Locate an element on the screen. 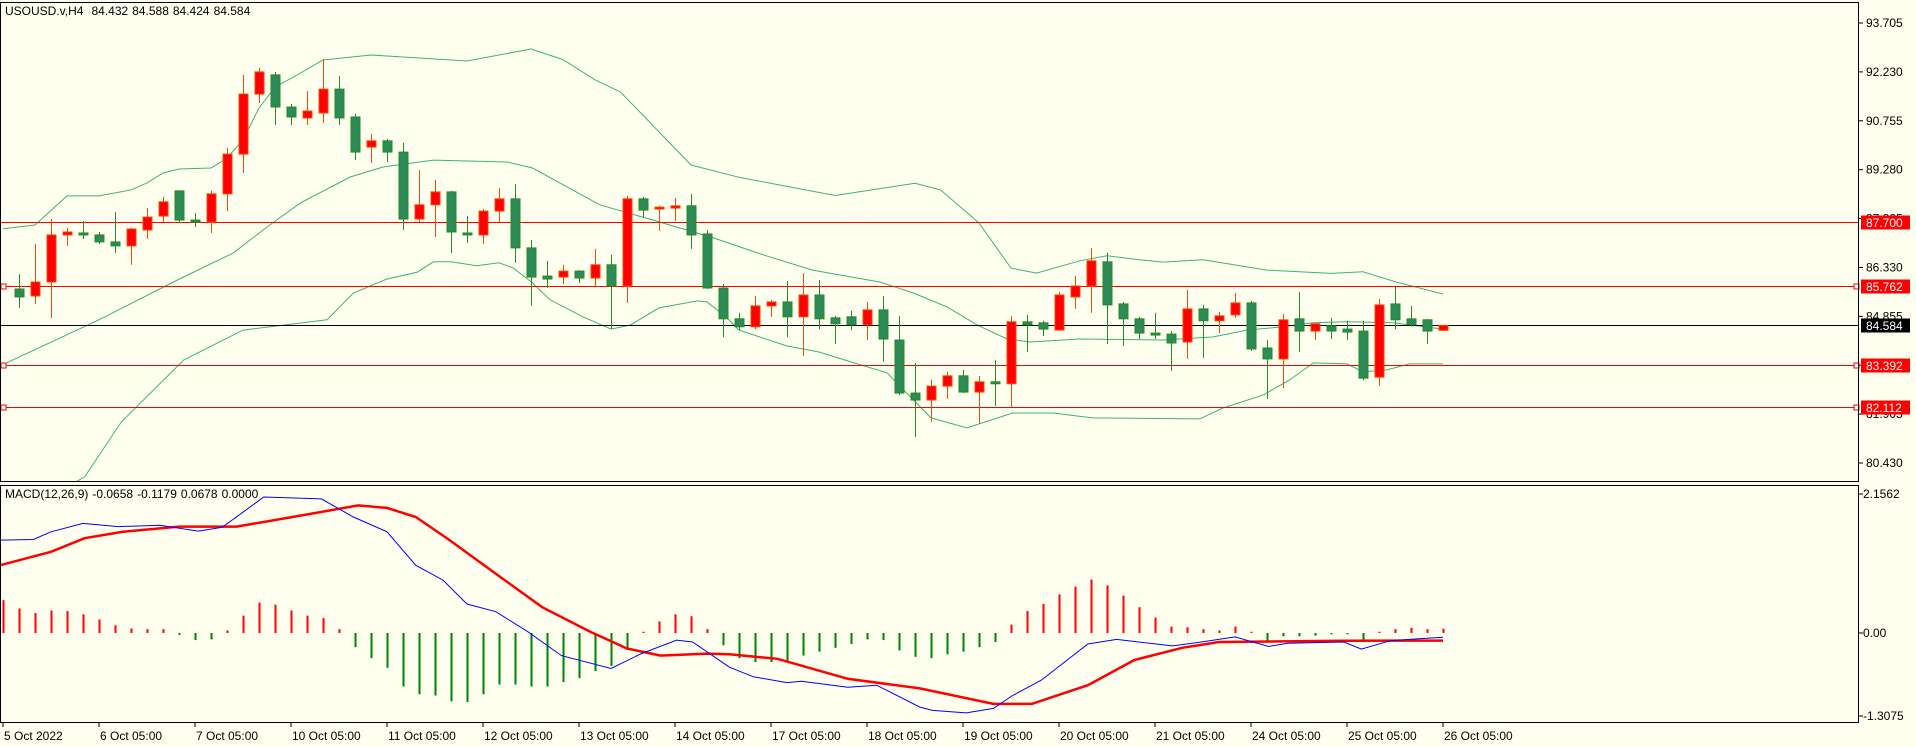 The height and width of the screenshot is (747, 1916). close-value: 84.584 is located at coordinates (232, 11).